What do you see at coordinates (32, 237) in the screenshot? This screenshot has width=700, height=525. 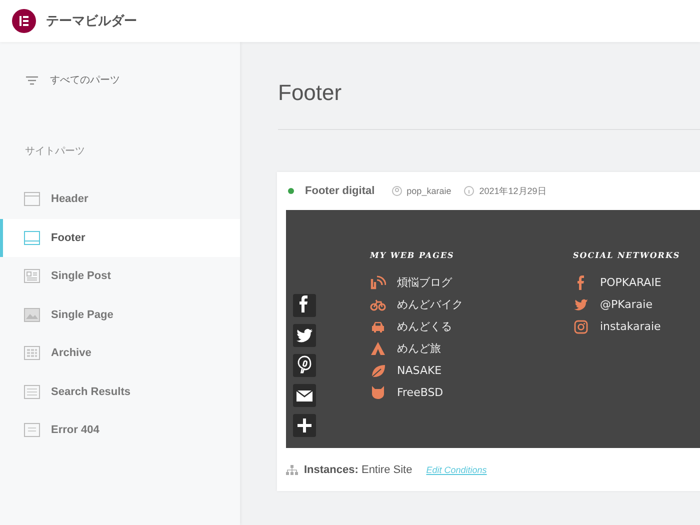 I see `footer-layout-icon` at bounding box center [32, 237].